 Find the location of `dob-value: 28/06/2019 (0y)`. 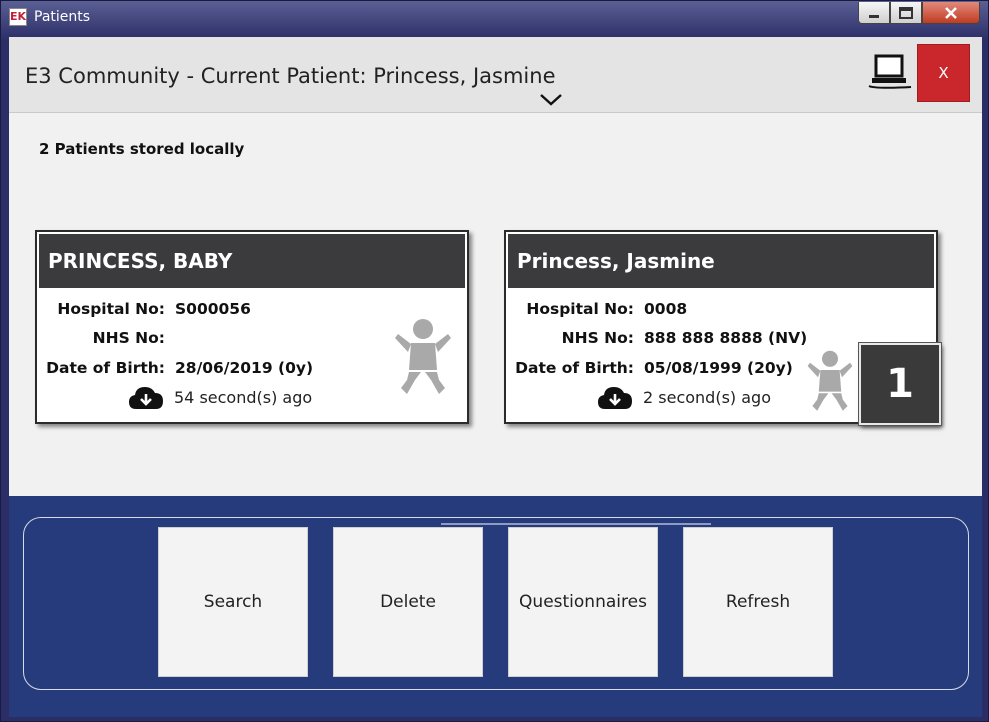

dob-value: 28/06/2019 (0y) is located at coordinates (244, 368).